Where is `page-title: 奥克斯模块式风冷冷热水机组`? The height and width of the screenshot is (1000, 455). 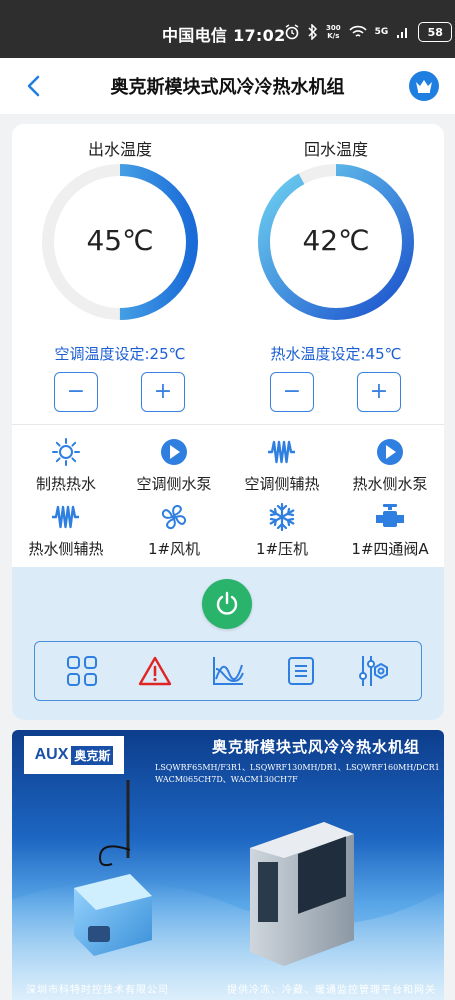
page-title: 奥克斯模块式风冷冷热水机组 is located at coordinates (227, 87).